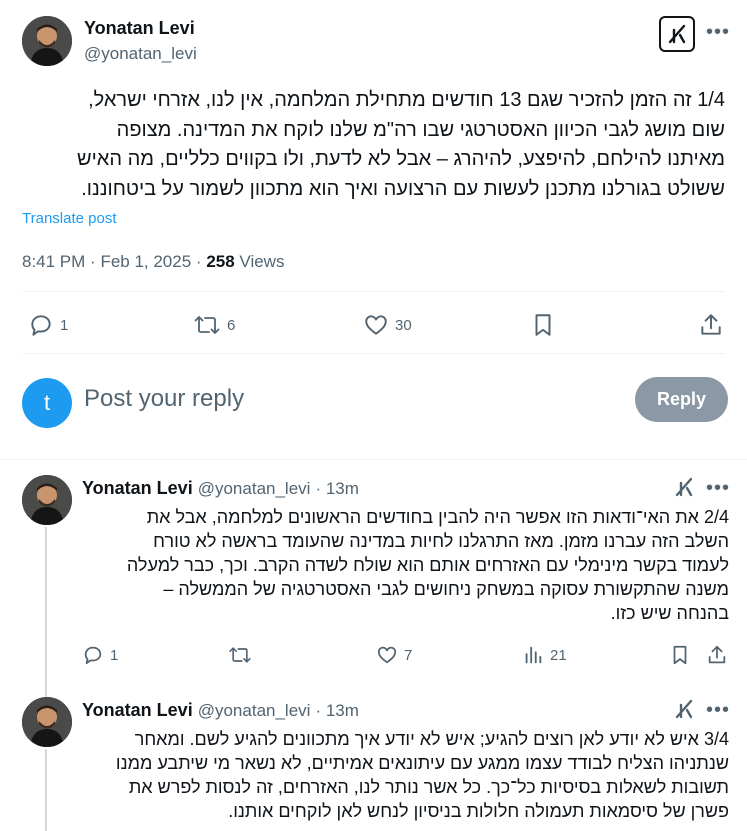 The width and height of the screenshot is (747, 831). I want to click on post-date: Feb 1, 2025, so click(145, 261).